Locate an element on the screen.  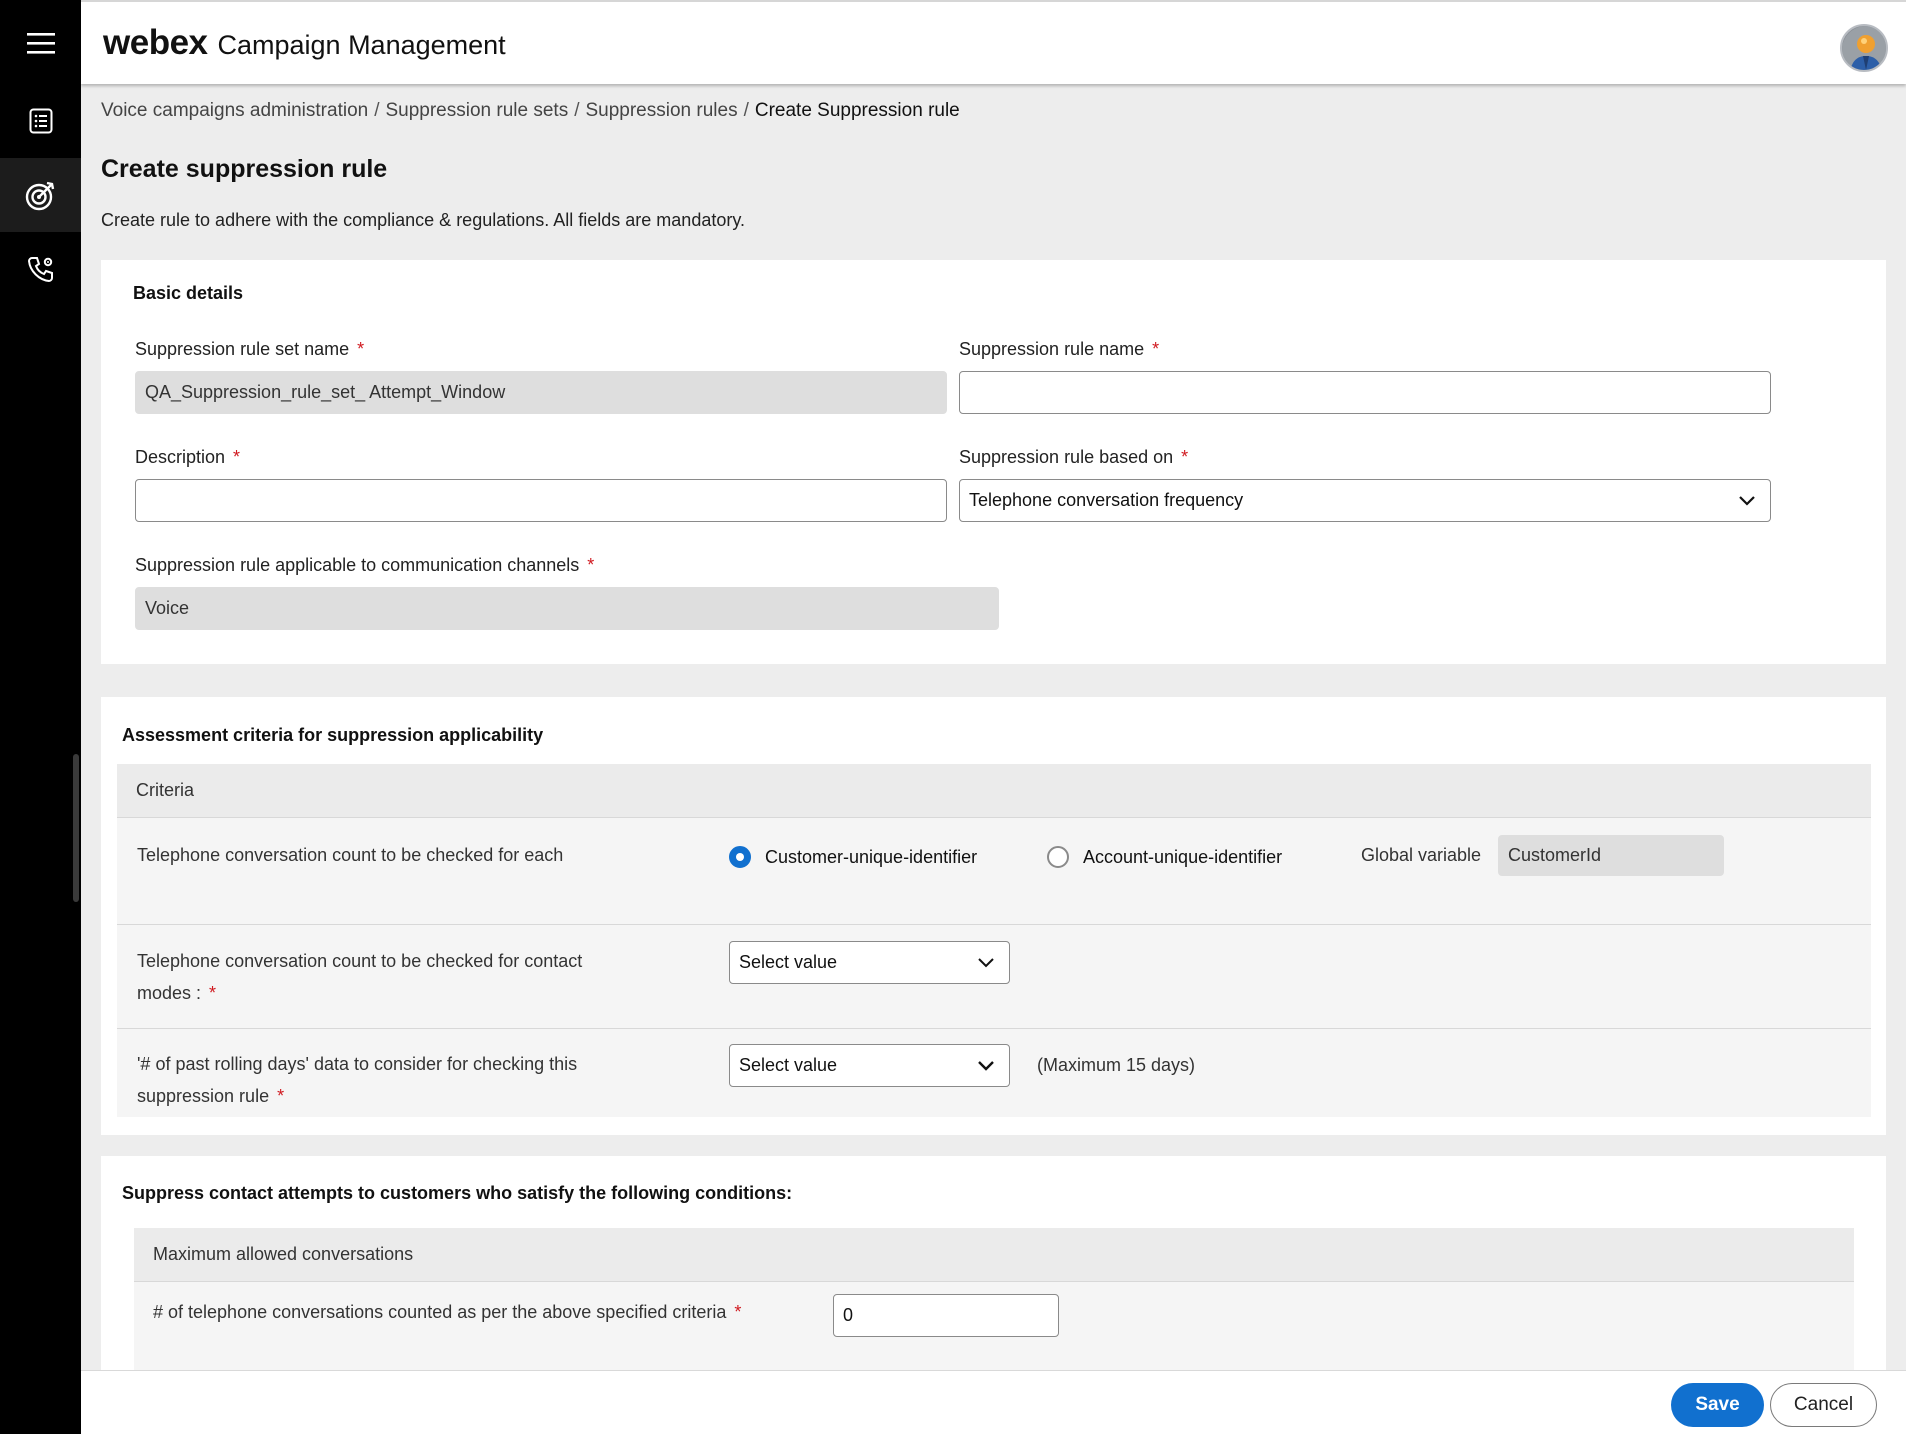
radio-account-label: Account-unique-identifier is located at coordinates (1183, 856).